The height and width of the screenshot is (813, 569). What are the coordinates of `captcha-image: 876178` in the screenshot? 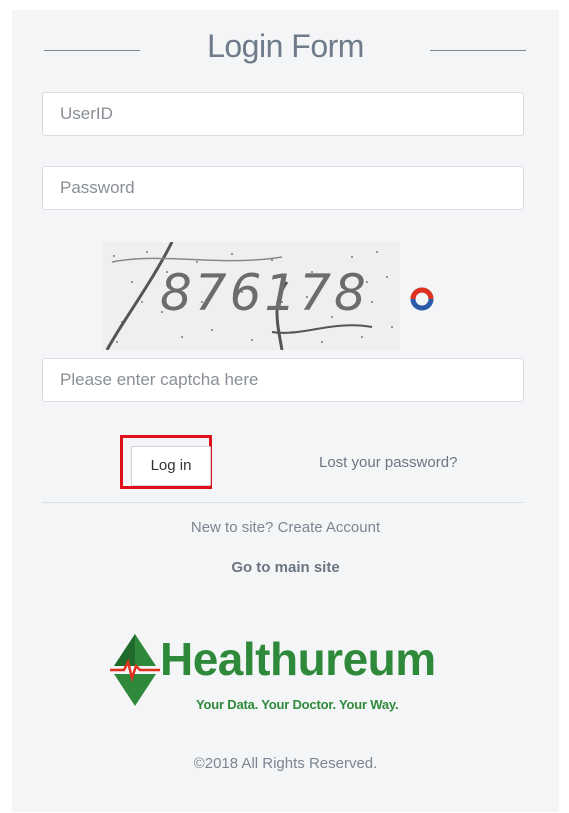 It's located at (251, 296).